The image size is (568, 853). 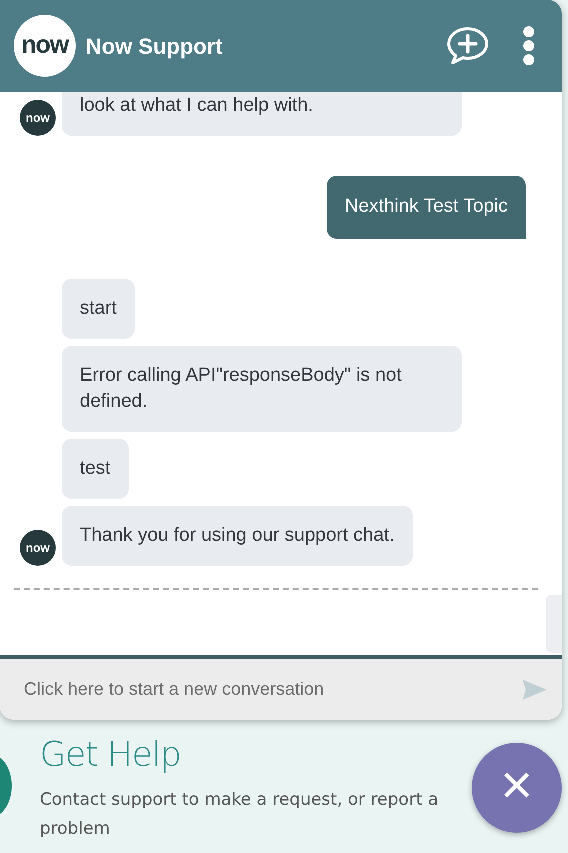 What do you see at coordinates (517, 788) in the screenshot?
I see `close-button: ×` at bounding box center [517, 788].